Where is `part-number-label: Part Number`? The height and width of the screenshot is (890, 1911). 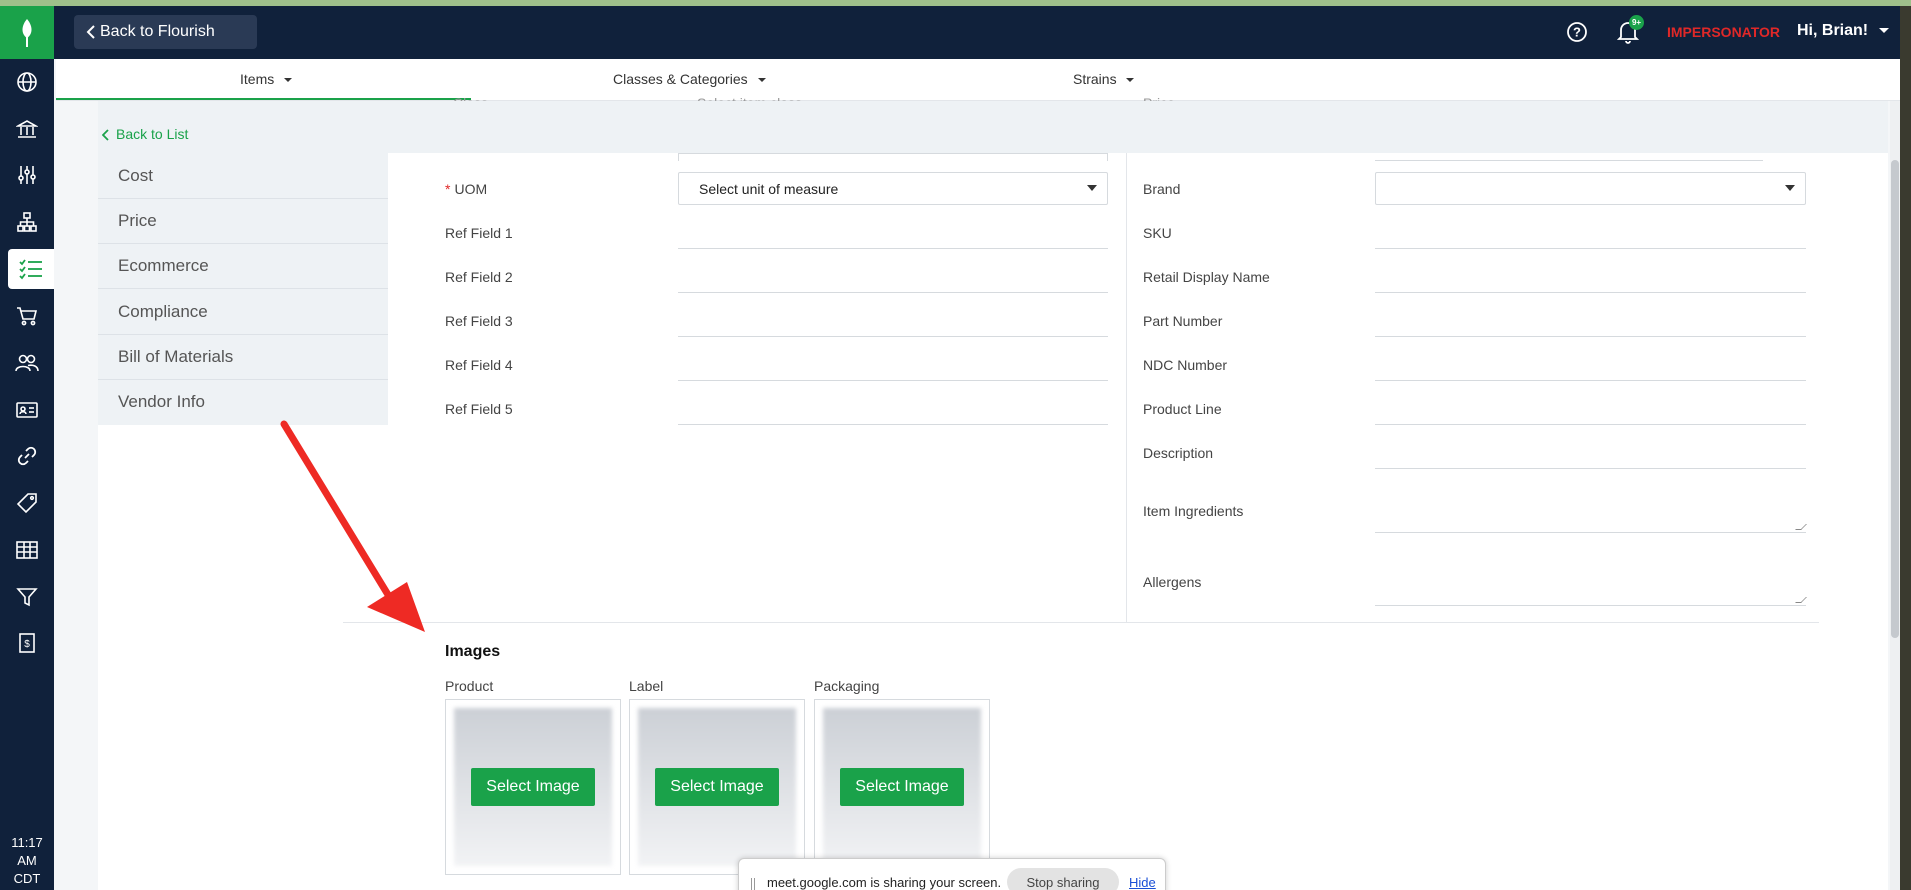
part-number-label: Part Number is located at coordinates (1183, 321).